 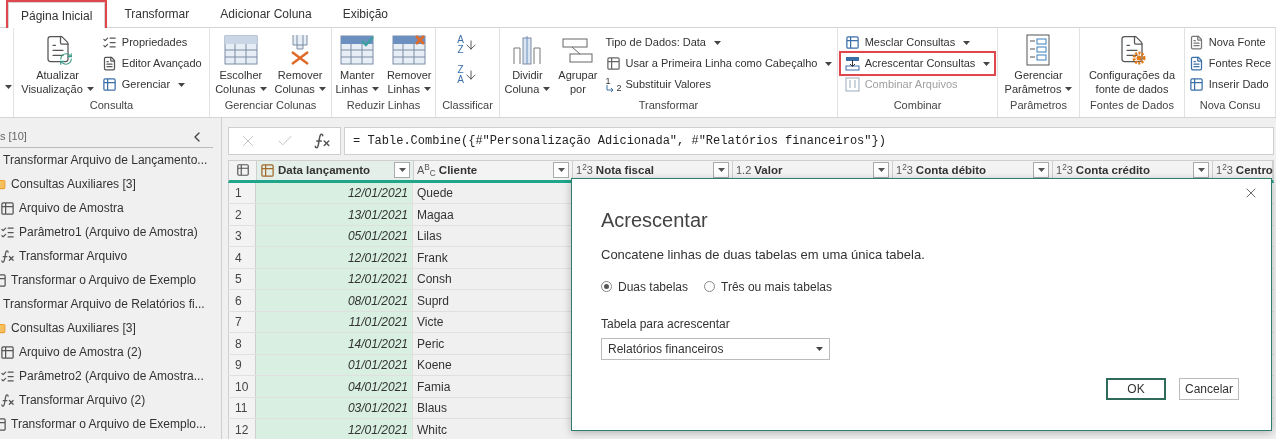 I want to click on ribbon-button: Dividir Coluna, so click(x=527, y=62).